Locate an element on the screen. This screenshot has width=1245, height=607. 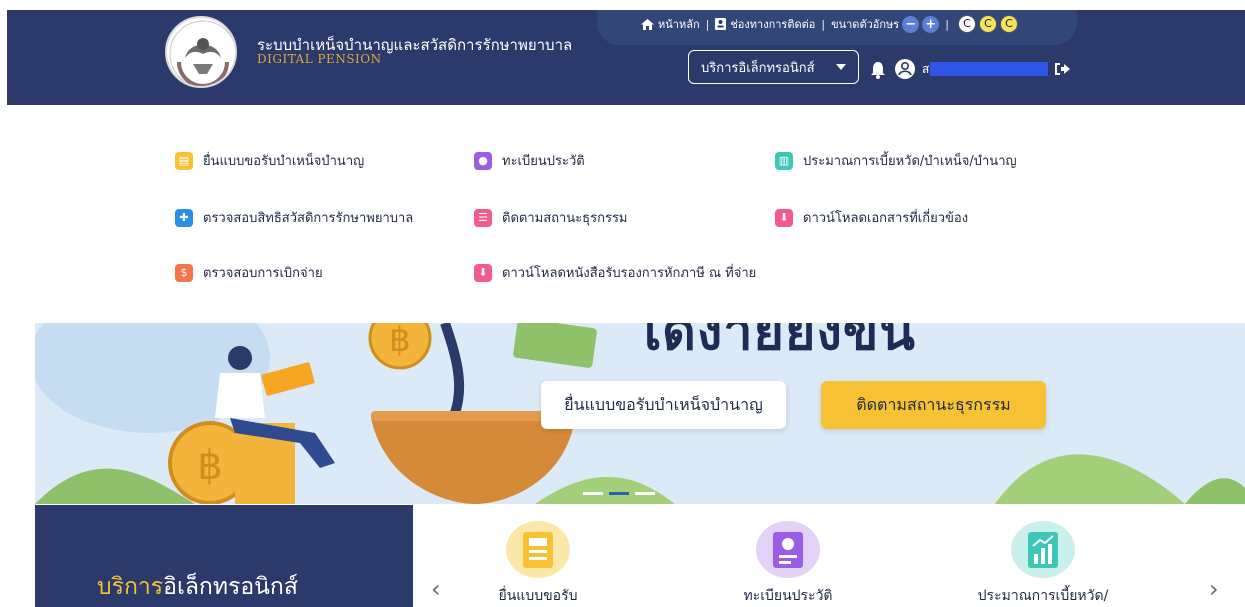
site-subtitle: DIGITAL PENSION is located at coordinates (319, 59).